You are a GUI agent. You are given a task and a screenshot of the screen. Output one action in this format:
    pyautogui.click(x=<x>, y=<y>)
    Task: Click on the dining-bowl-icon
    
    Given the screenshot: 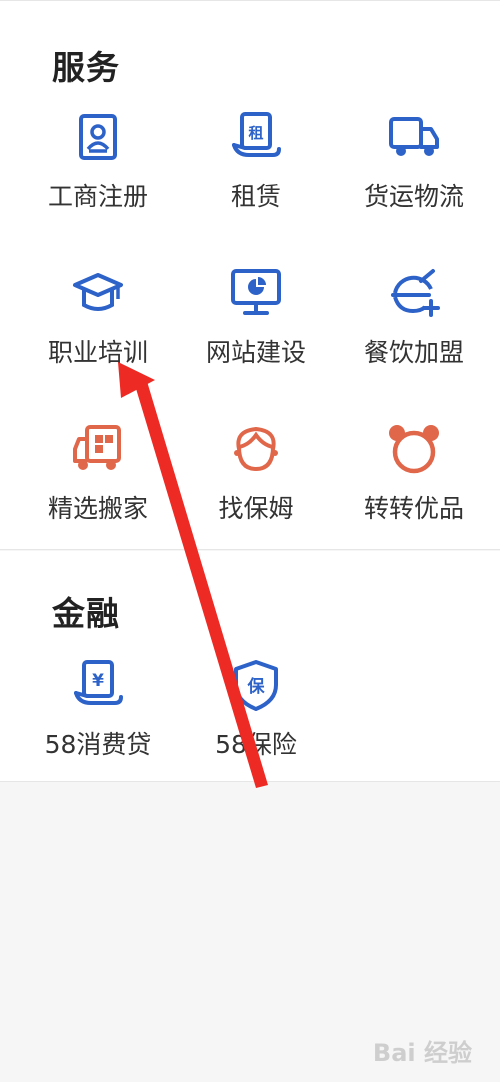 What is the action you would take?
    pyautogui.click(x=415, y=293)
    